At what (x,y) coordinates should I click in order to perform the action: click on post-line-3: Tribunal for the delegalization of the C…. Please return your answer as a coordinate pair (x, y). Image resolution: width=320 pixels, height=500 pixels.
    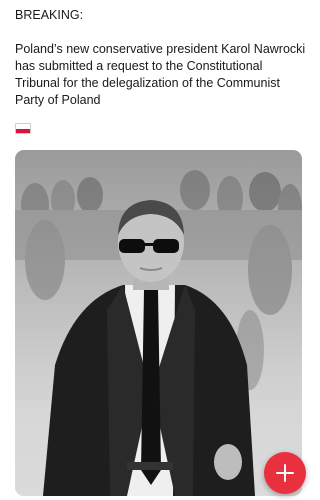
    Looking at the image, I should click on (147, 83).